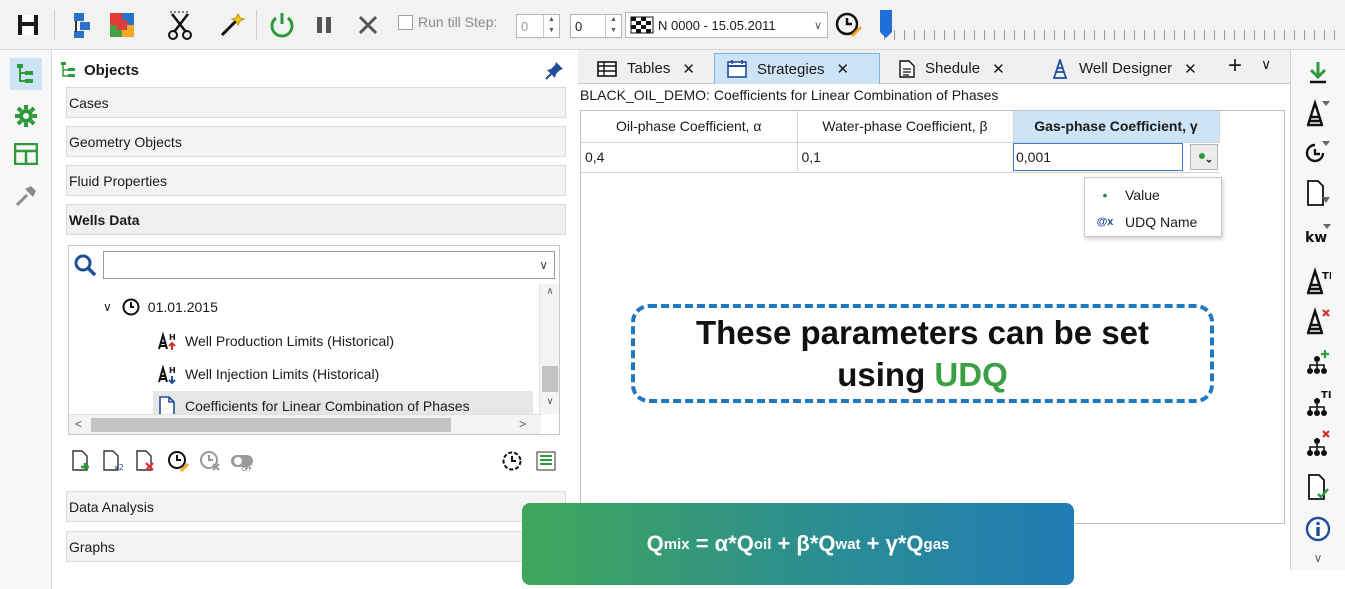 The image size is (1345, 589). I want to click on clock-filter-icon, so click(1318, 153).